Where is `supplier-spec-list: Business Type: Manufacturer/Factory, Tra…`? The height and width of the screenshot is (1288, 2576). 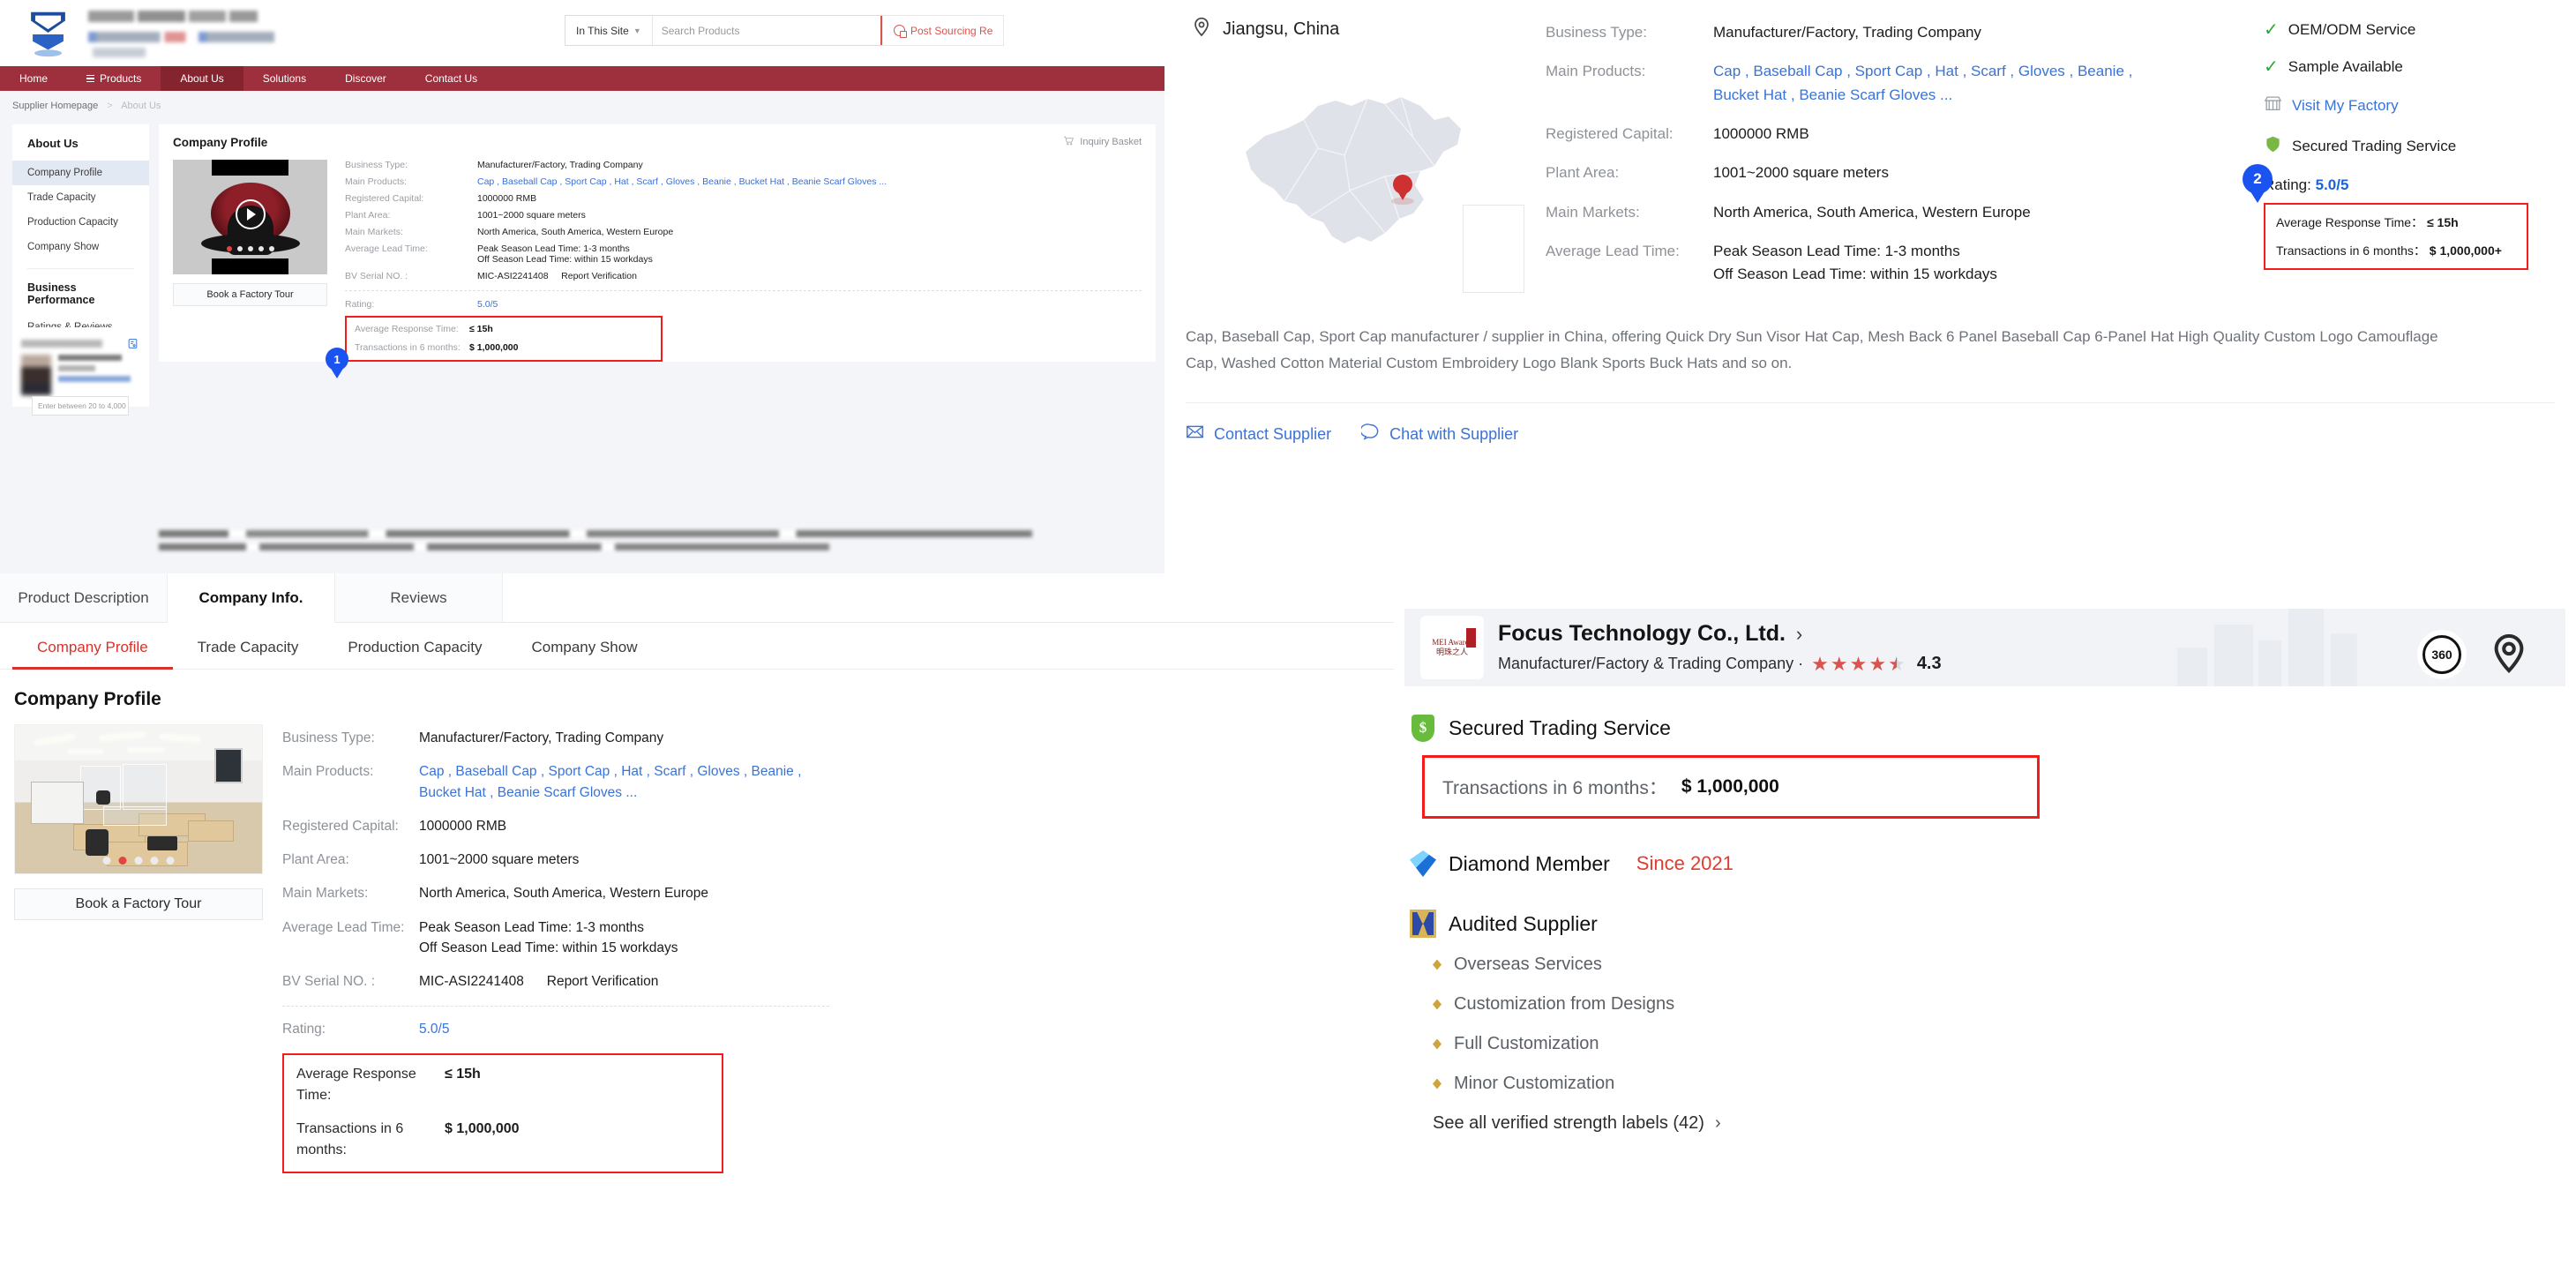 supplier-spec-list: Business Type: Manufacturer/Factory, Tra… is located at coordinates (1902, 160).